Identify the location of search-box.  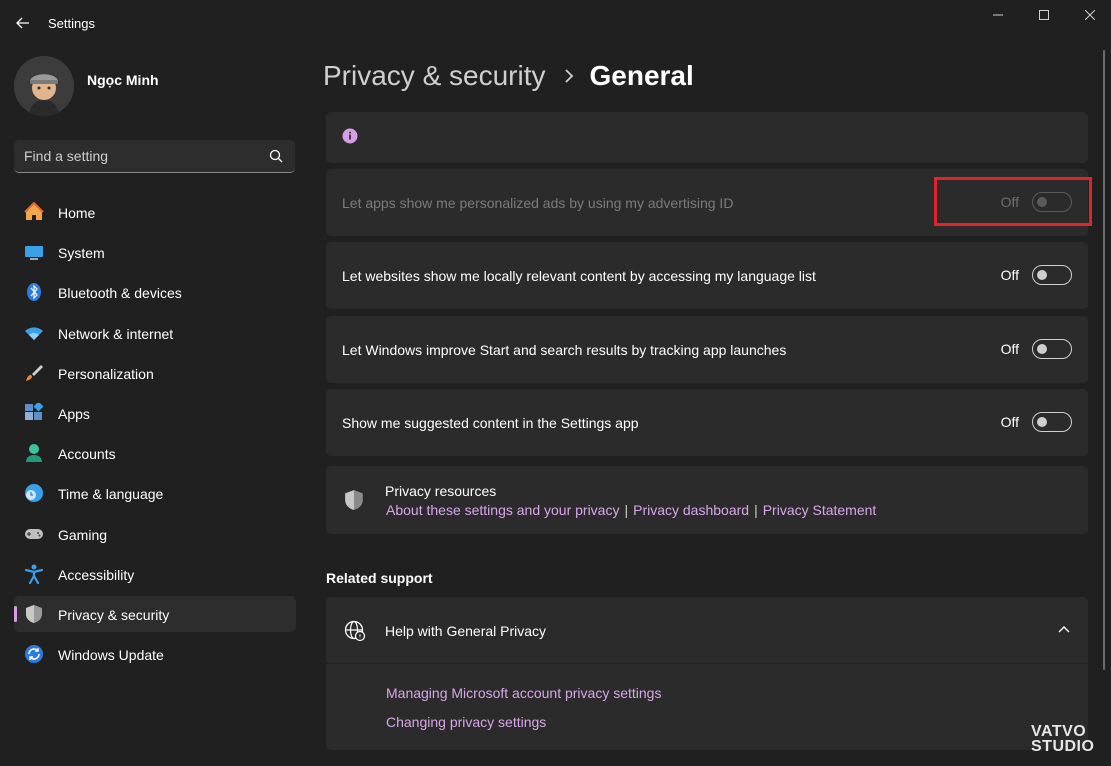
(154, 156).